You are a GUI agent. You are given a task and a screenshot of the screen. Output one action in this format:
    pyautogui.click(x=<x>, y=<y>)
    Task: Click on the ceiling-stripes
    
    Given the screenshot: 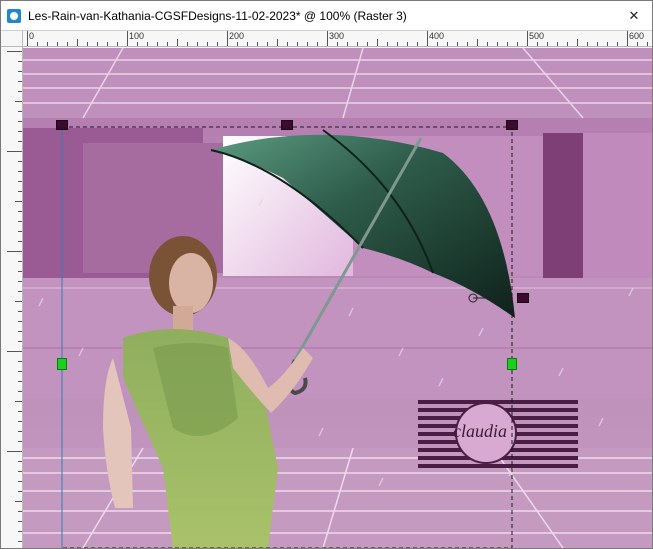 What is the action you would take?
    pyautogui.click(x=337, y=83)
    